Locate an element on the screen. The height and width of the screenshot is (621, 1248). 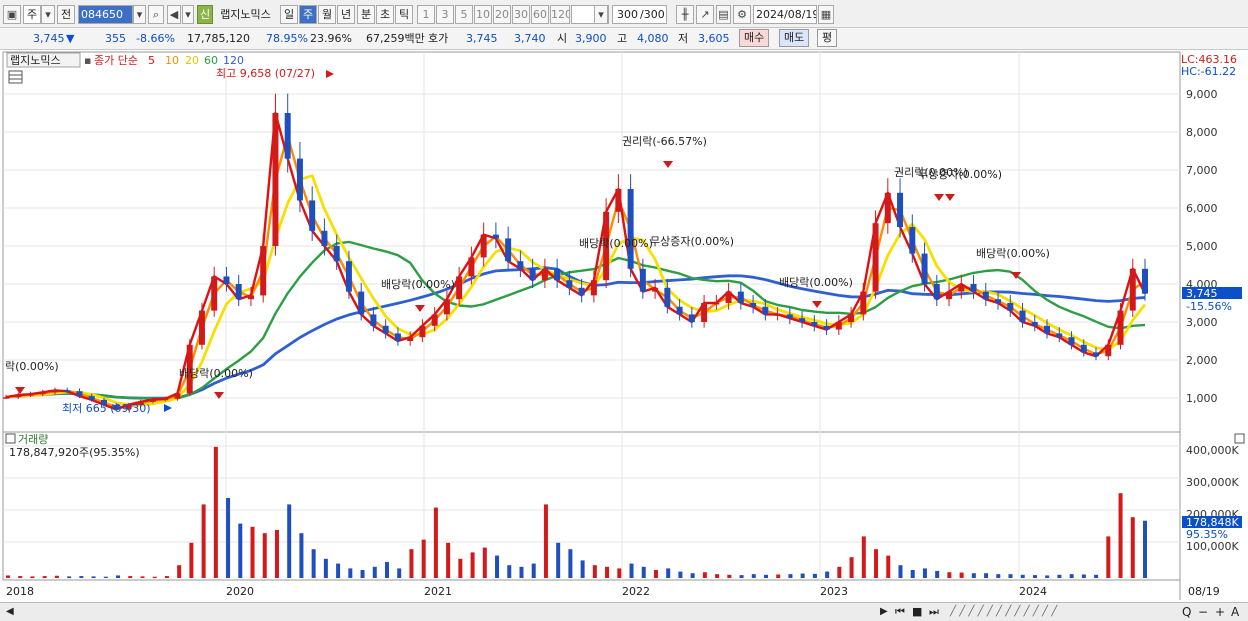
volume-value: 17,785,120 is located at coordinates (218, 38).